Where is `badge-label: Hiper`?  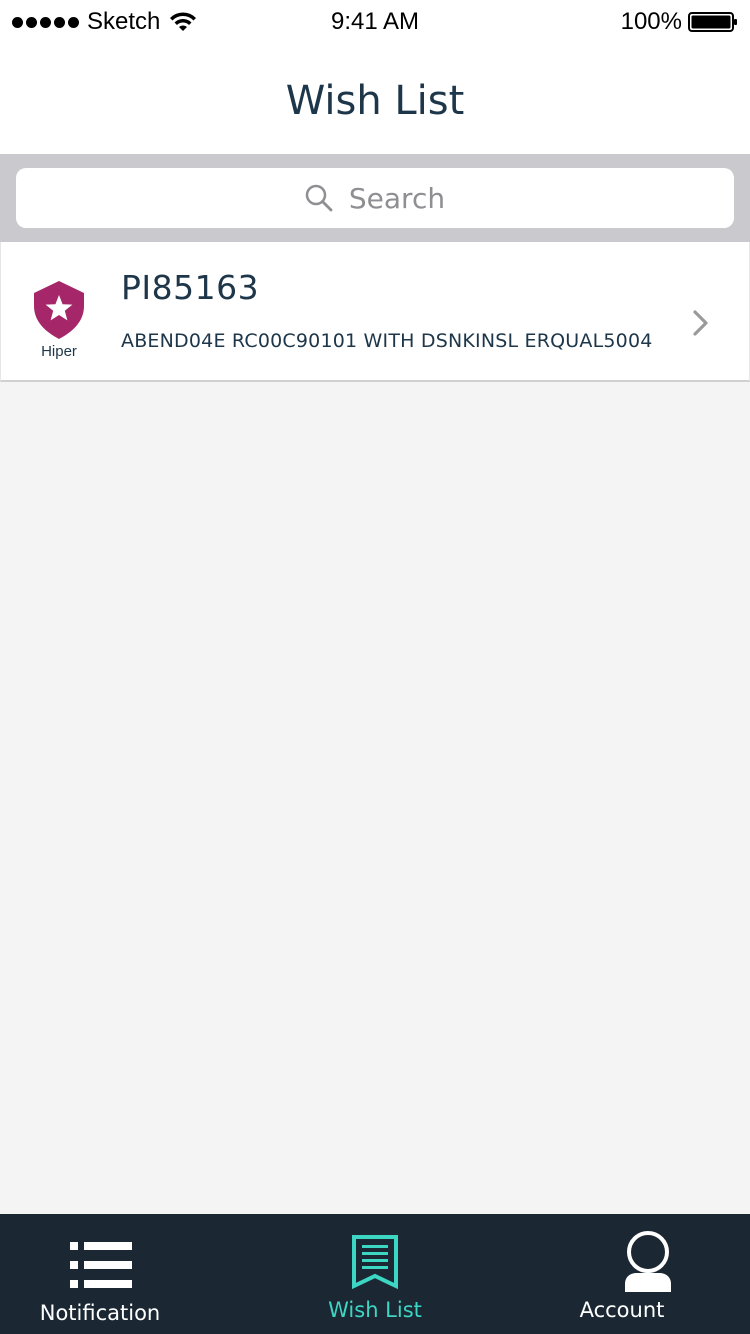
badge-label: Hiper is located at coordinates (59, 351).